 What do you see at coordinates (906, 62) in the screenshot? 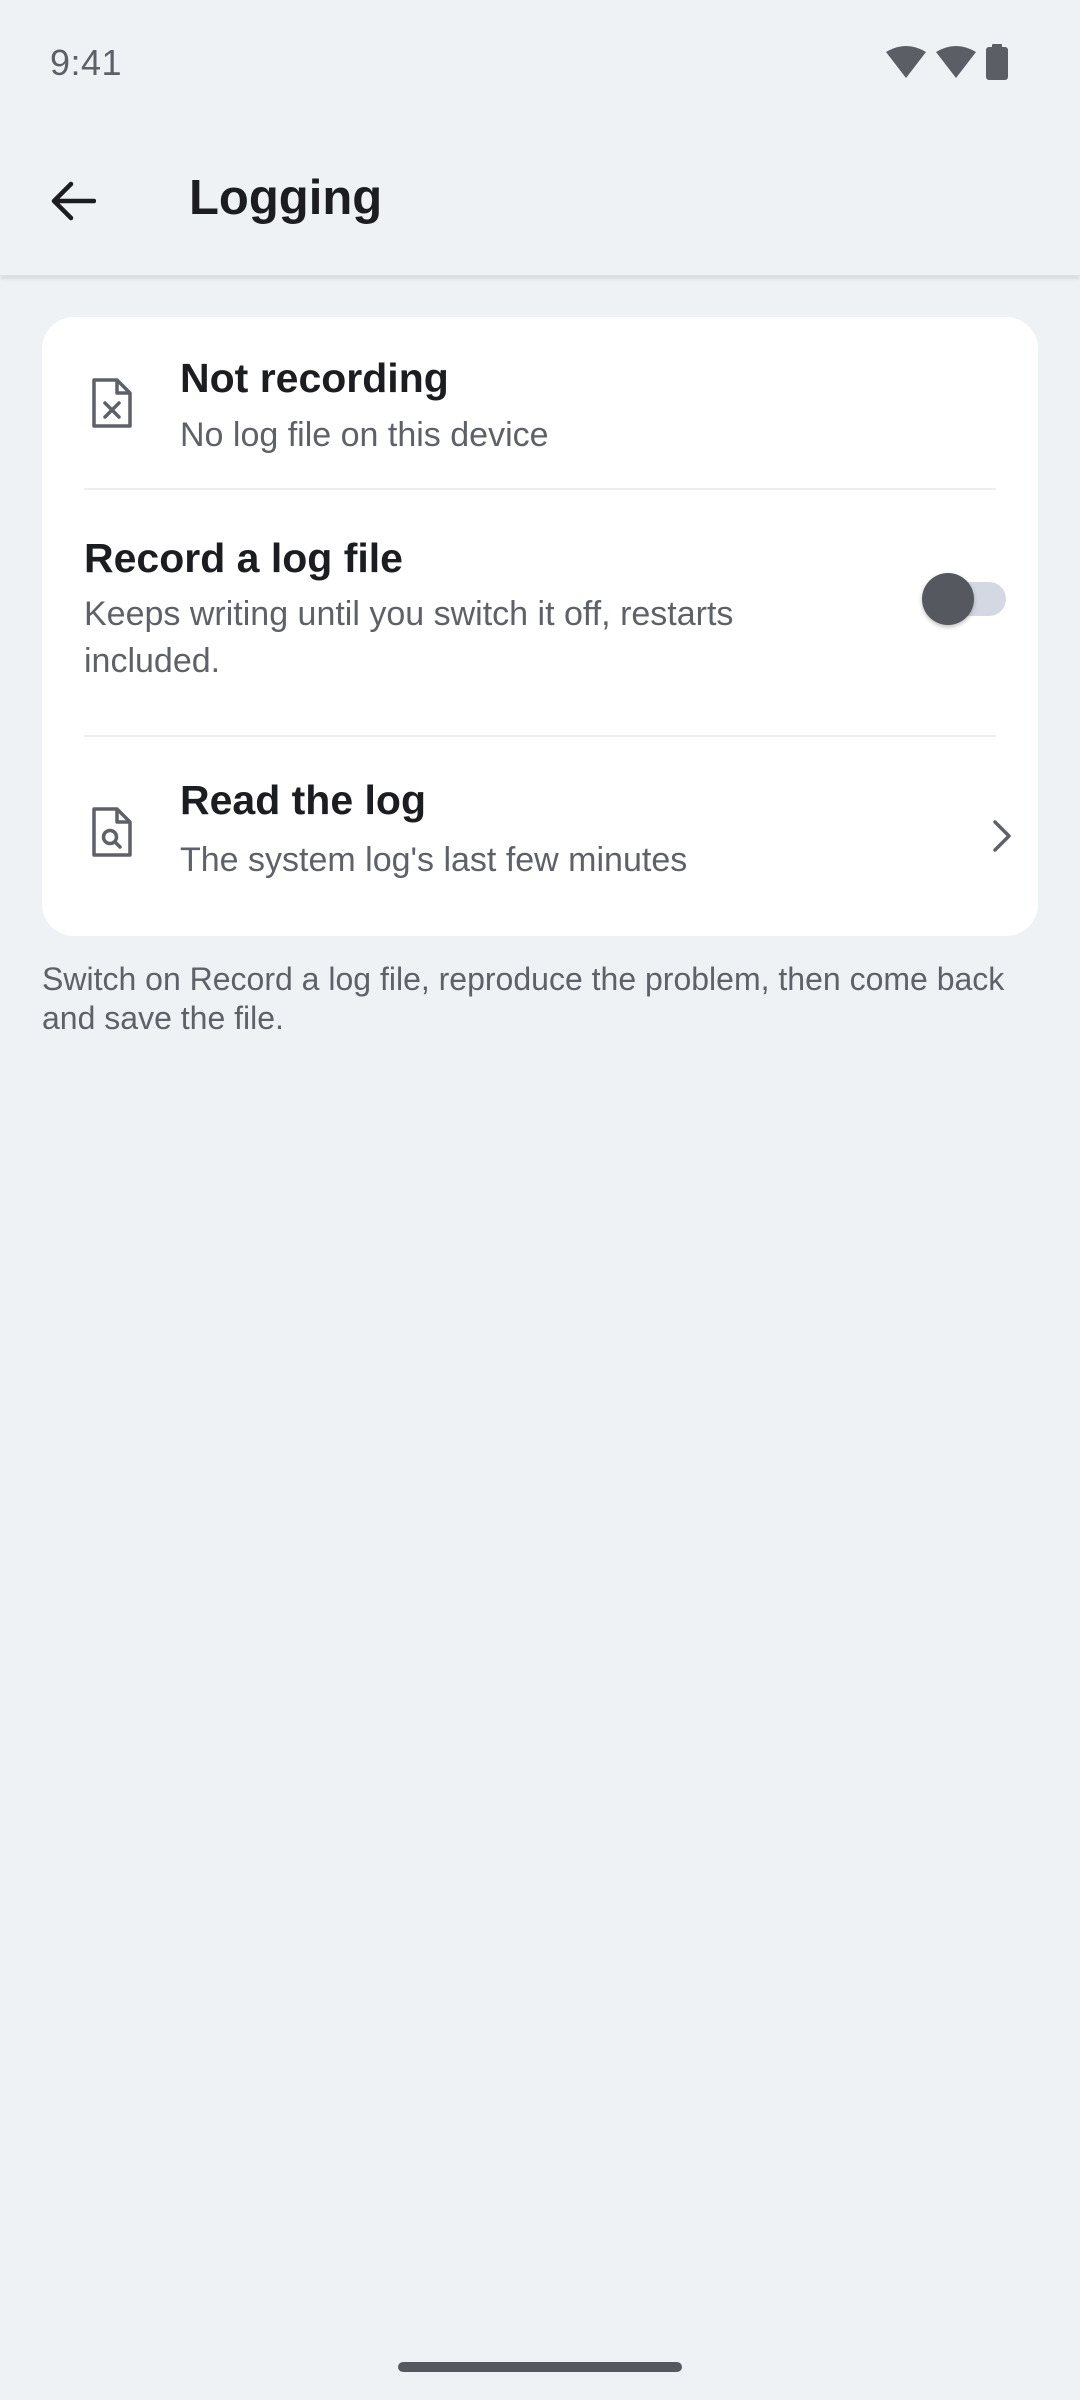
I see `wifi-icon` at bounding box center [906, 62].